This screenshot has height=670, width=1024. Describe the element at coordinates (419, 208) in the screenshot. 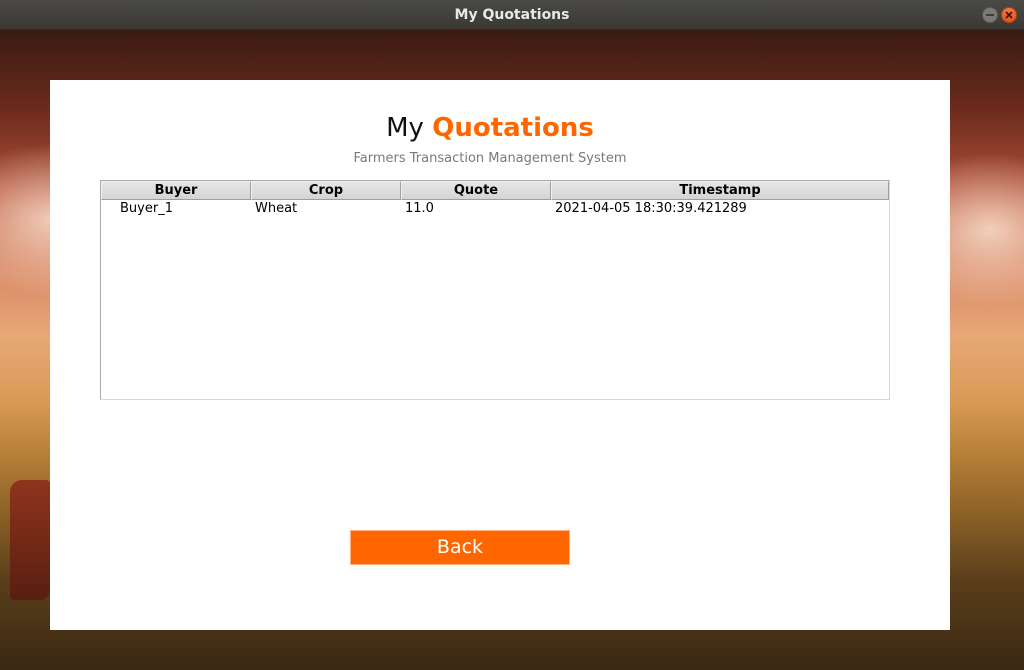

I see `cell-quote: 11.0` at that location.